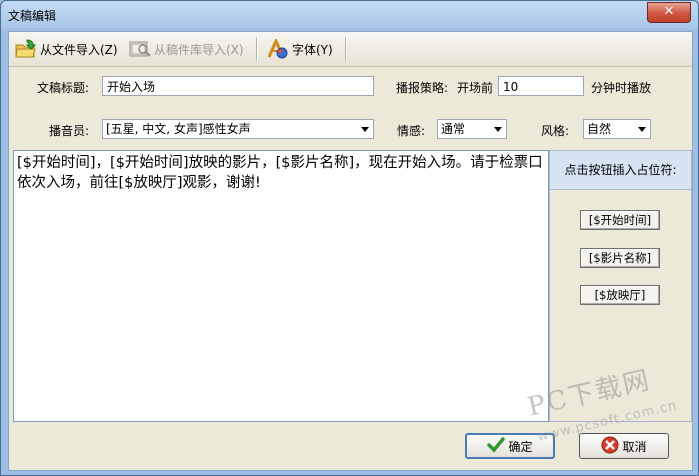  I want to click on font-icon, so click(278, 48).